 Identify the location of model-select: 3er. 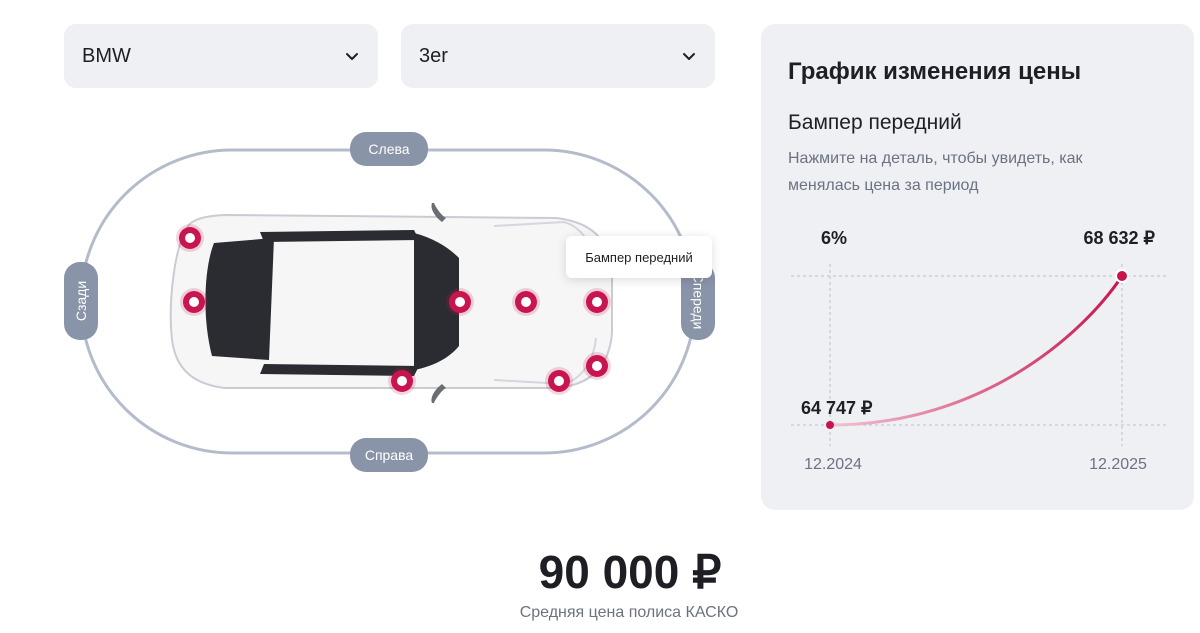
(558, 56).